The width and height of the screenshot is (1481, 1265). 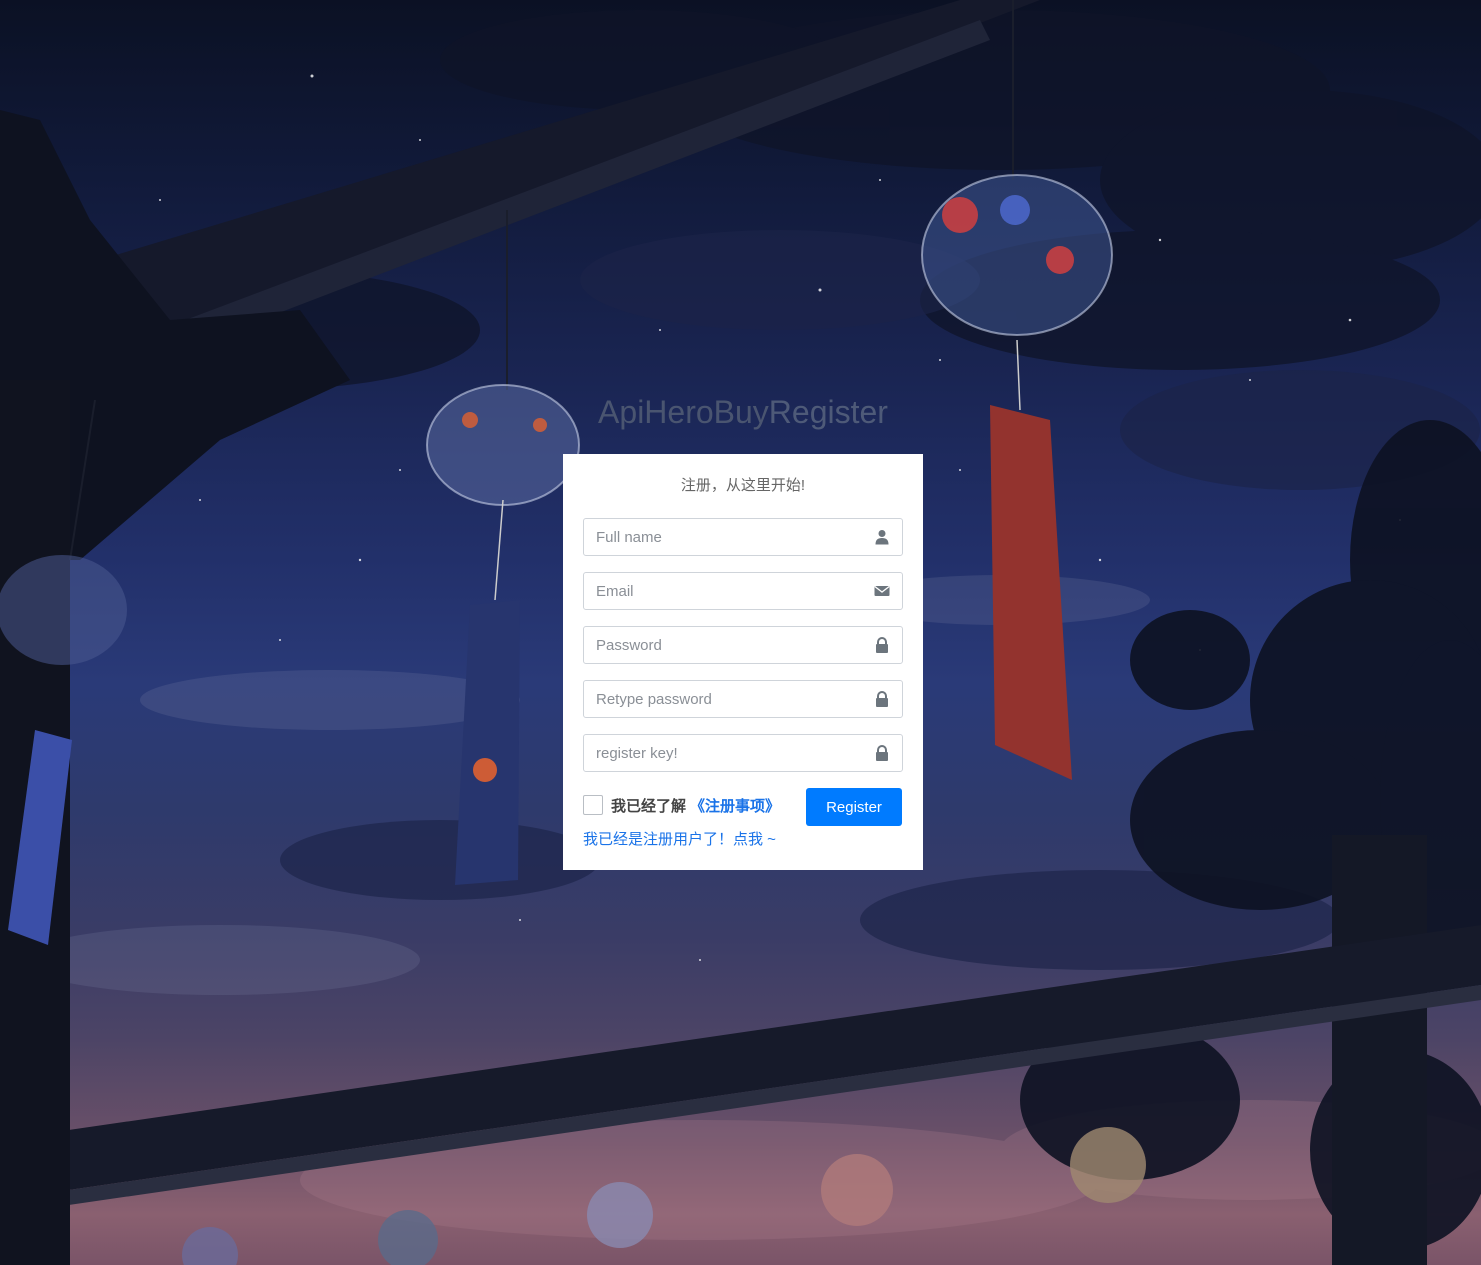 I want to click on register-key-field, so click(x=743, y=753).